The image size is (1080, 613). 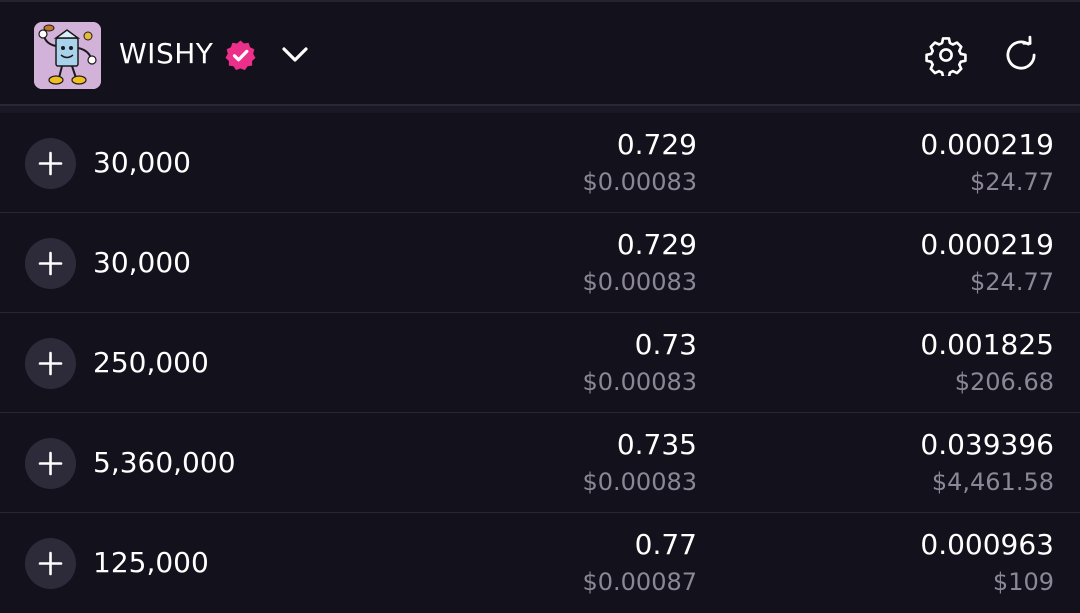 I want to click on order-total-usd: $206.68, so click(x=1004, y=382).